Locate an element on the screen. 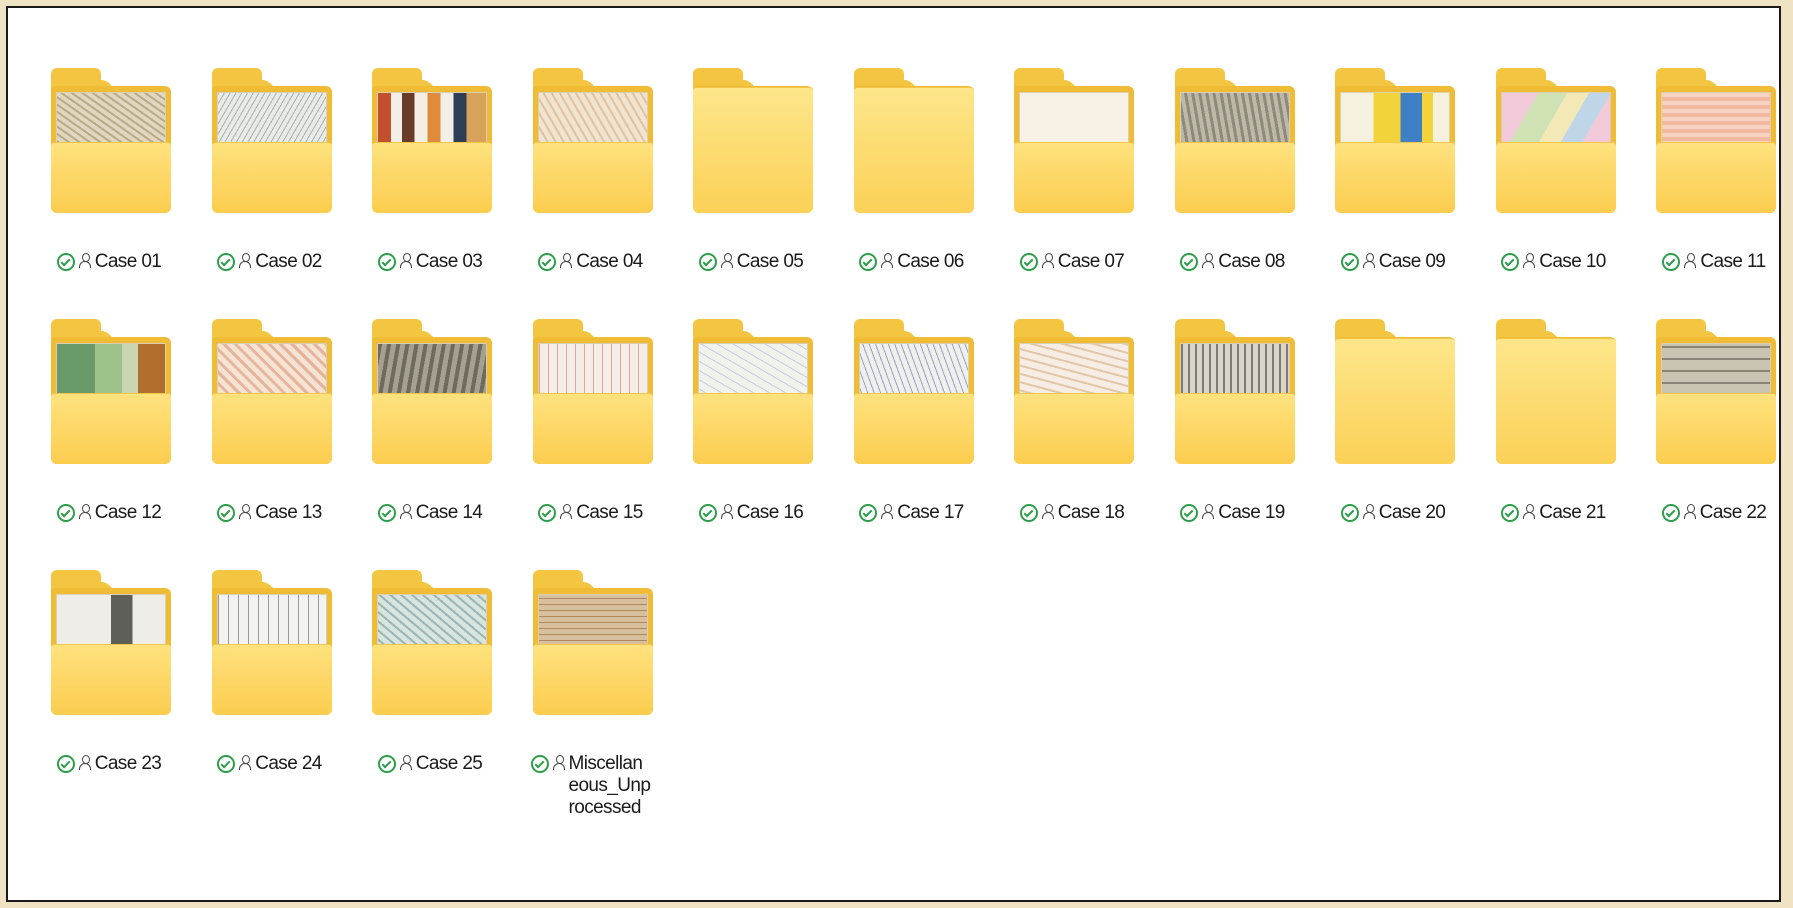 Image resolution: width=1793 pixels, height=908 pixels. folder-item: Case 16 is located at coordinates (751, 444).